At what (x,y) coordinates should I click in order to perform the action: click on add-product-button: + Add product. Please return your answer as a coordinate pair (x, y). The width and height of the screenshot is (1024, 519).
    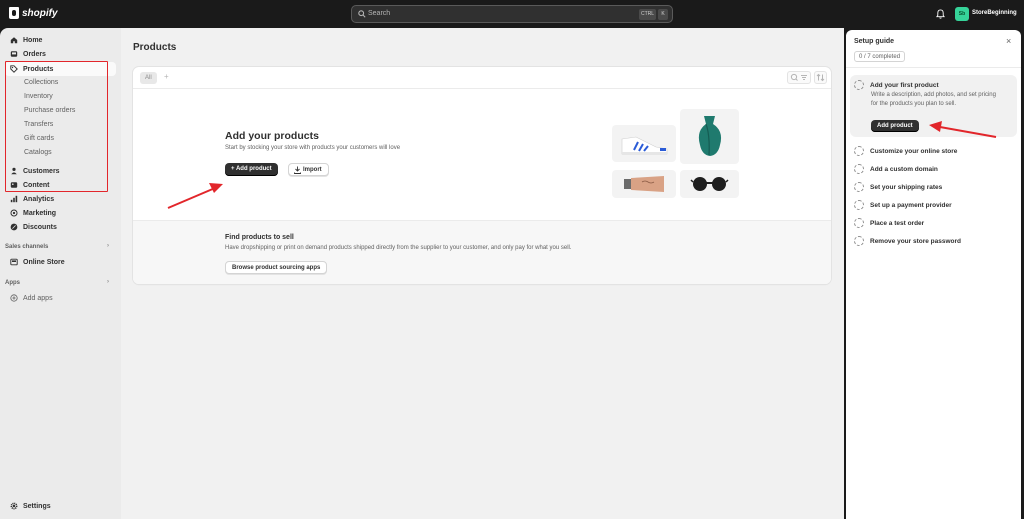
    Looking at the image, I should click on (251, 169).